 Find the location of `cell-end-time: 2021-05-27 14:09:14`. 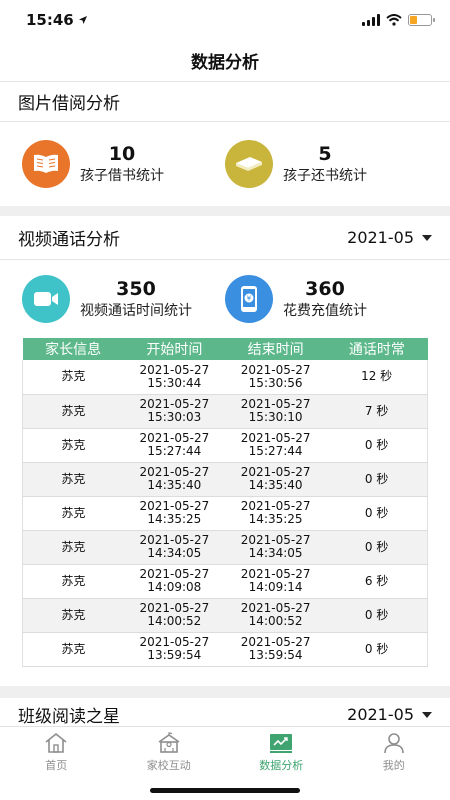

cell-end-time: 2021-05-27 14:09:14 is located at coordinates (276, 581).